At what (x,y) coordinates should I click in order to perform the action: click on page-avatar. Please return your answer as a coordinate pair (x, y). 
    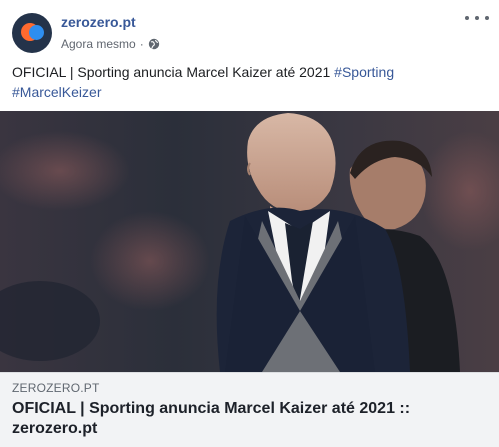
    Looking at the image, I should click on (32, 33).